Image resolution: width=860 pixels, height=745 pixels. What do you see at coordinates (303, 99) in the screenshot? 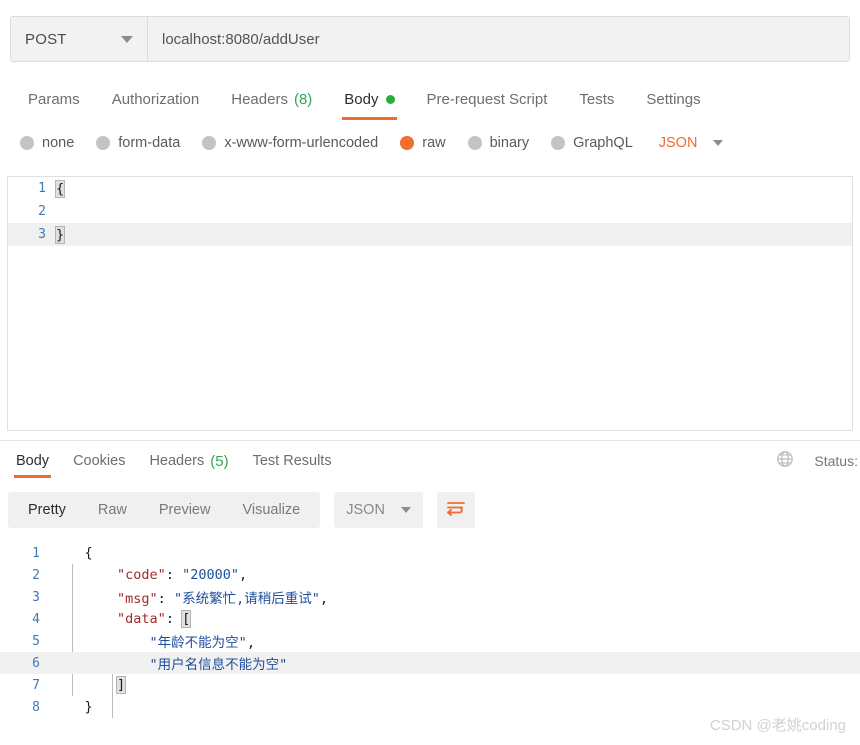
I see `request-tab-count-badge: (8)` at bounding box center [303, 99].